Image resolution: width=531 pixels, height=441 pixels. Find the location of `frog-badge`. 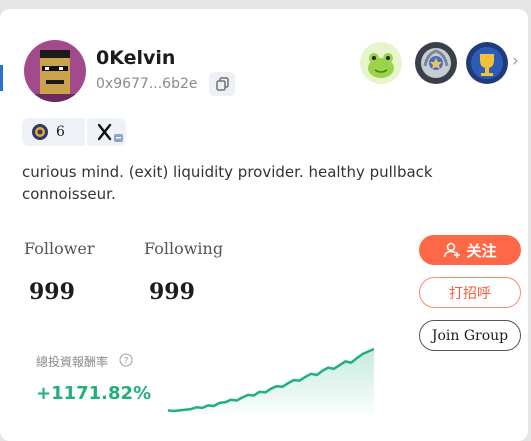

frog-badge is located at coordinates (381, 63).